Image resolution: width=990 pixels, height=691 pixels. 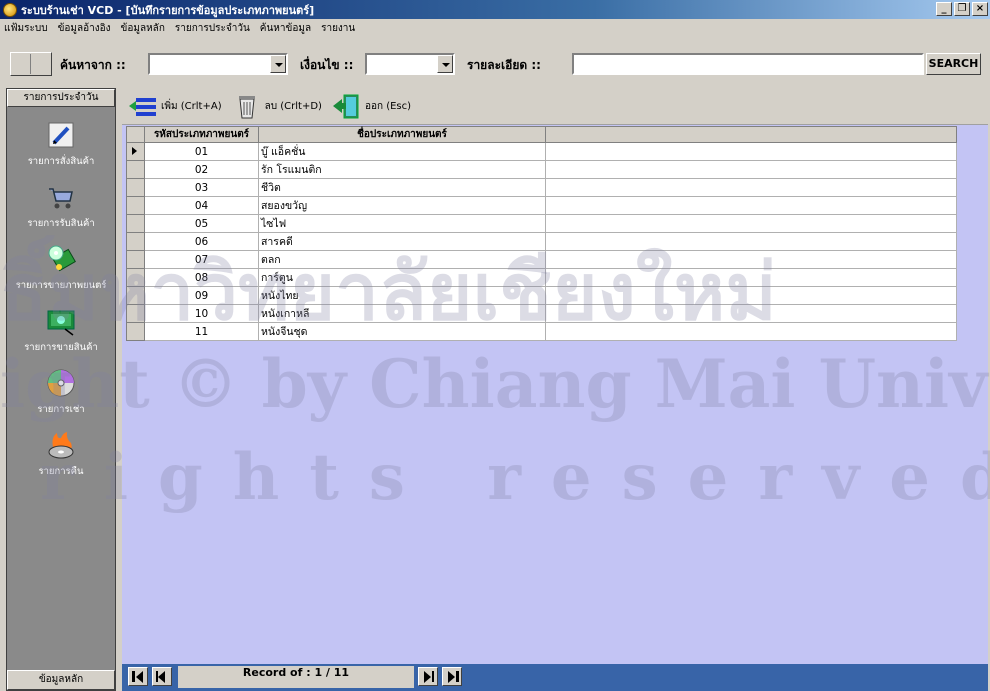 I want to click on menu-search: ค้นหาข้อมูล, so click(x=285, y=28).